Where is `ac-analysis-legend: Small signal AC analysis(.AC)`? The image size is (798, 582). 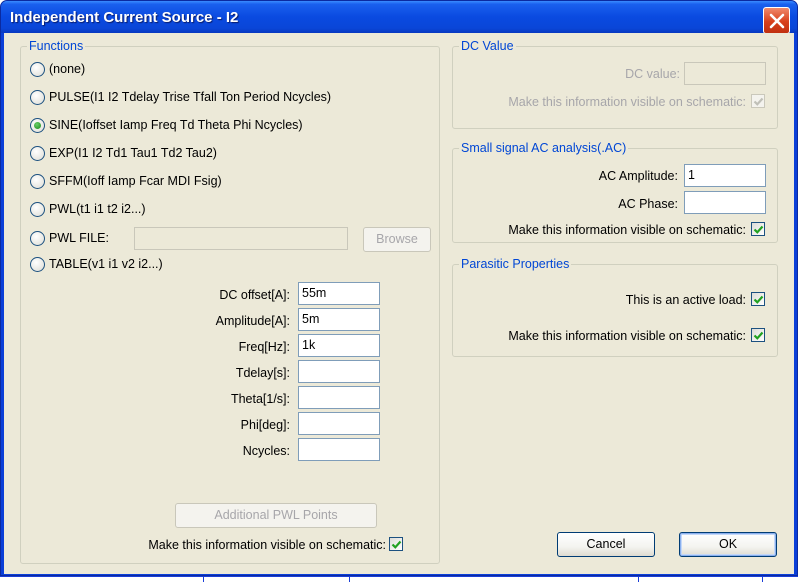
ac-analysis-legend: Small signal AC analysis(.AC) is located at coordinates (544, 148).